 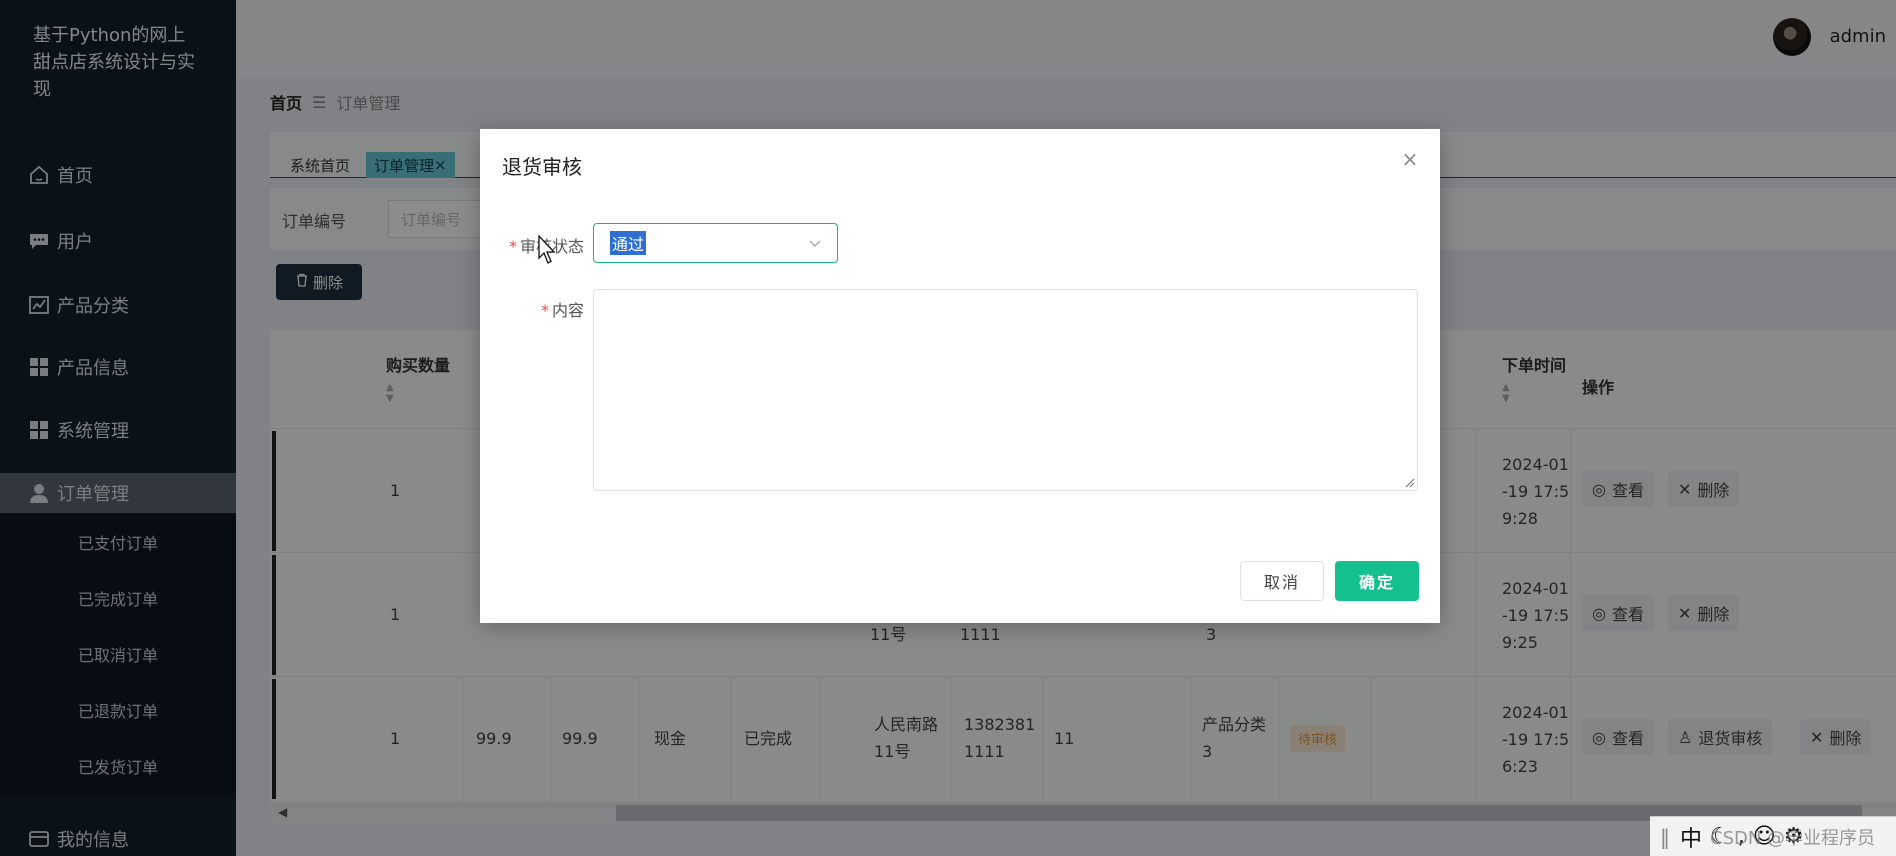 What do you see at coordinates (1409, 482) in the screenshot?
I see `resize-handle-icon` at bounding box center [1409, 482].